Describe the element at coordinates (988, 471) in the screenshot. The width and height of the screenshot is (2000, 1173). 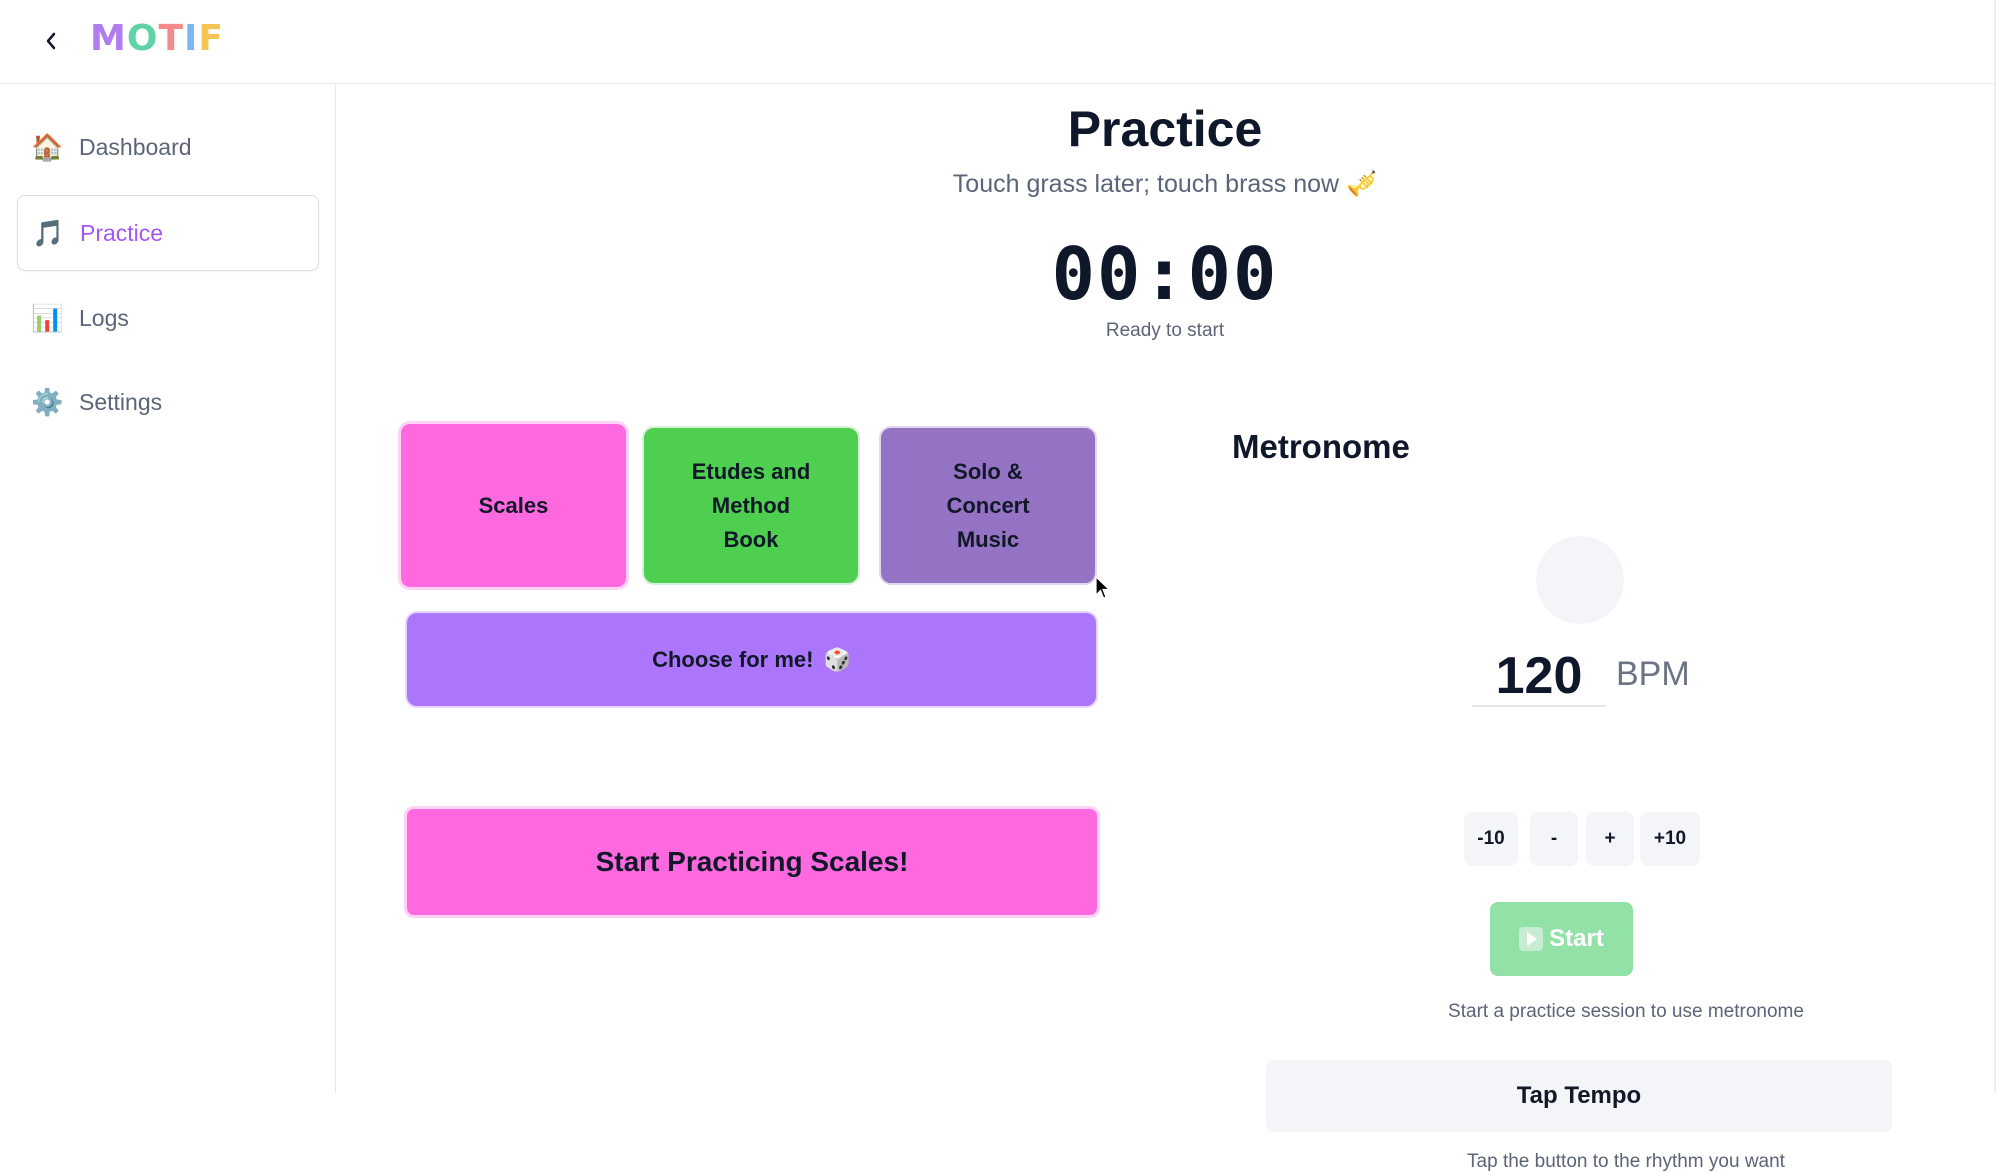
I see `category-label-line: Solo &` at that location.